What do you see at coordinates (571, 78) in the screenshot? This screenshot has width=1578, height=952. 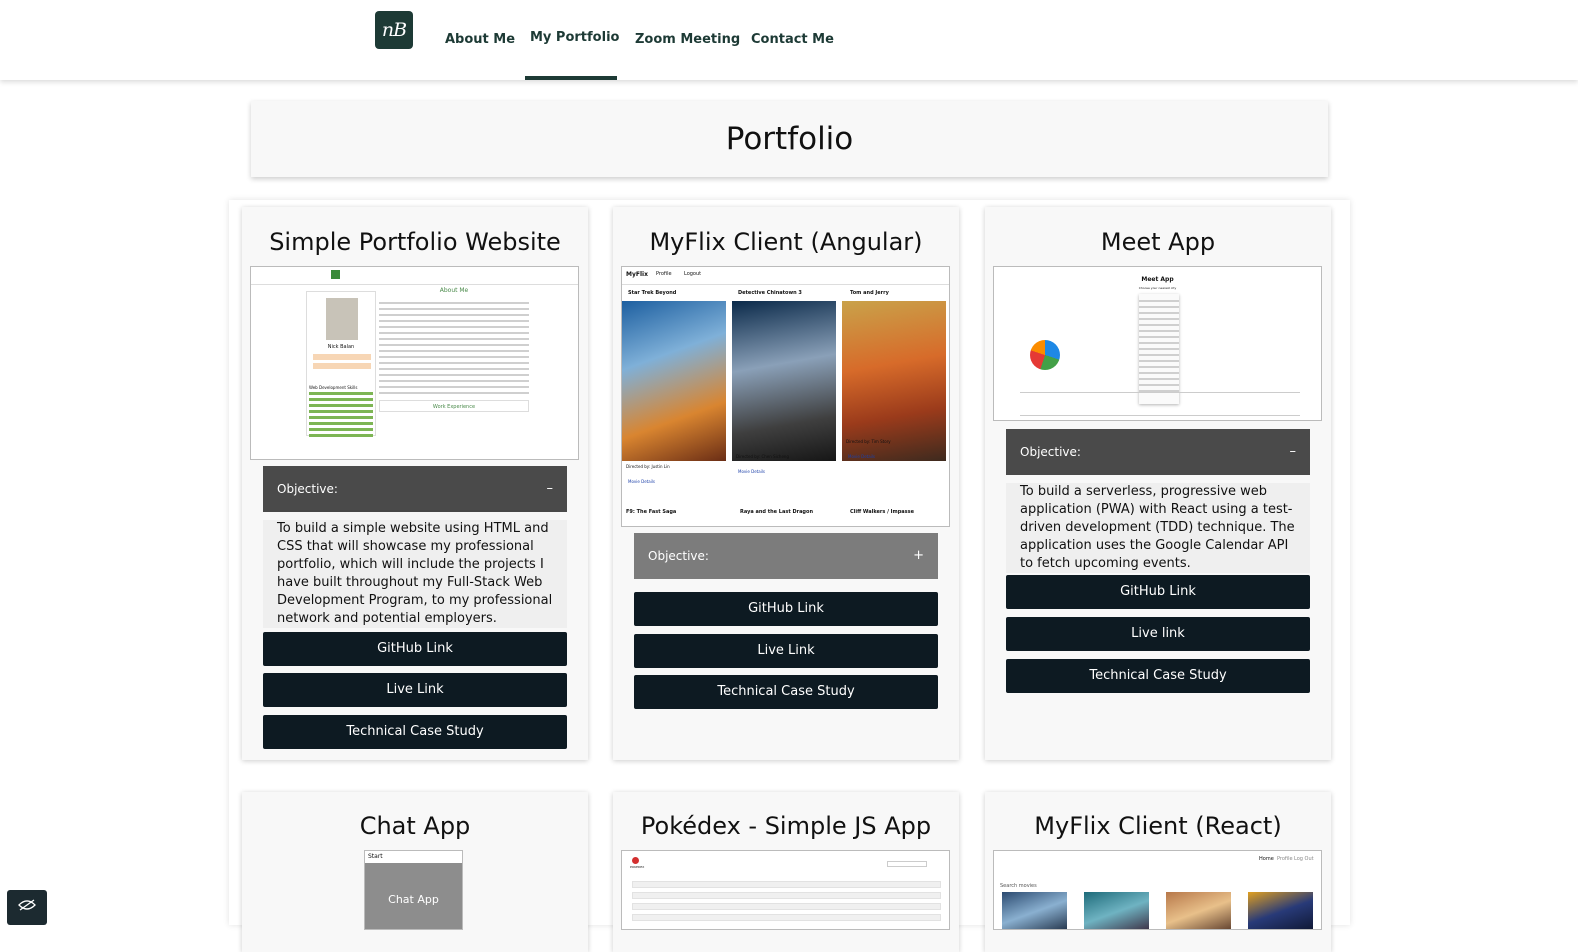 I see `active-nav-indicator` at bounding box center [571, 78].